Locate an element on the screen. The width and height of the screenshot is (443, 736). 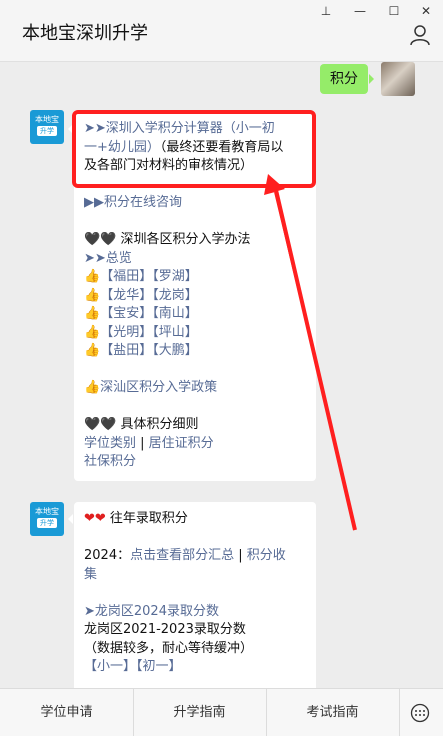
maximize-icon: ☐ is located at coordinates (394, 11).